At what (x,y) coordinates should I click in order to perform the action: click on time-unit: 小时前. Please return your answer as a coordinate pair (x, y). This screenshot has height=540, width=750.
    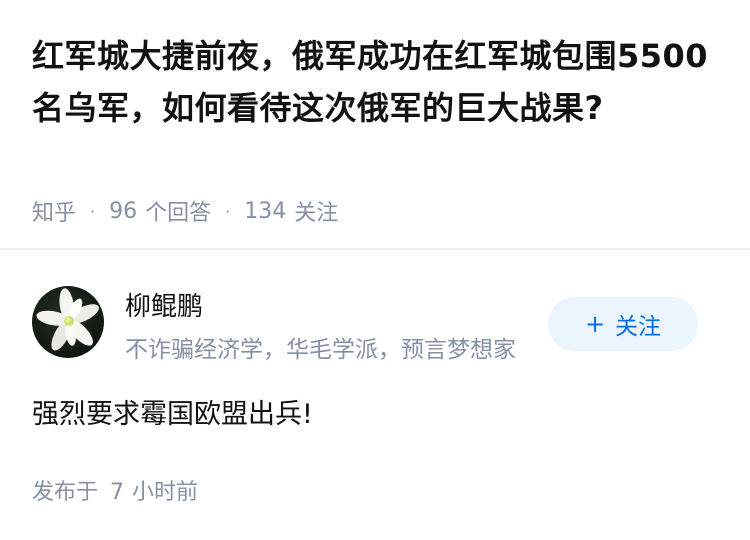
    Looking at the image, I should click on (165, 492).